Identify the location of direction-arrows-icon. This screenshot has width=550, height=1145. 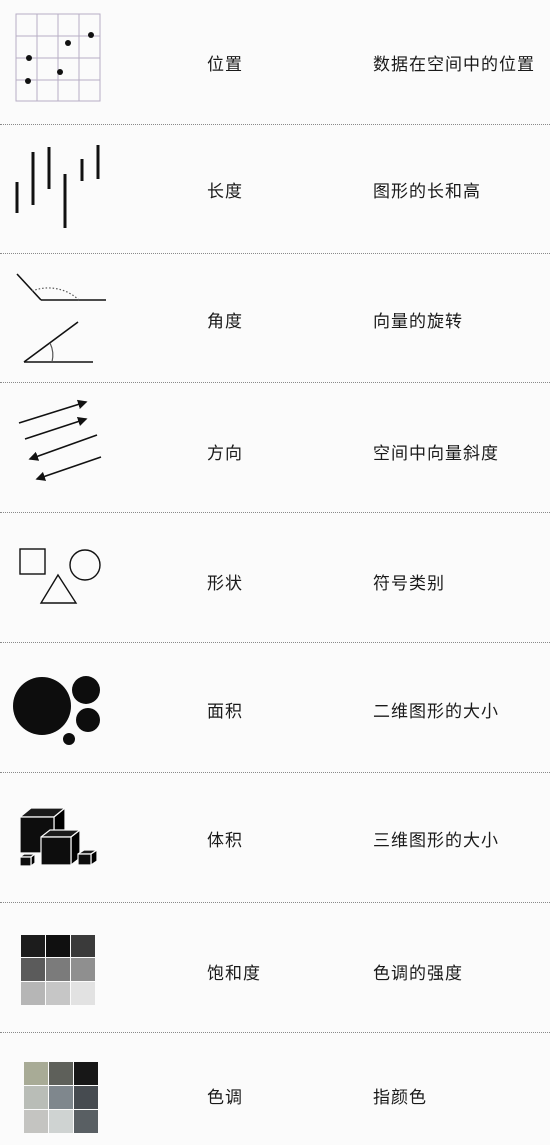
(60, 448).